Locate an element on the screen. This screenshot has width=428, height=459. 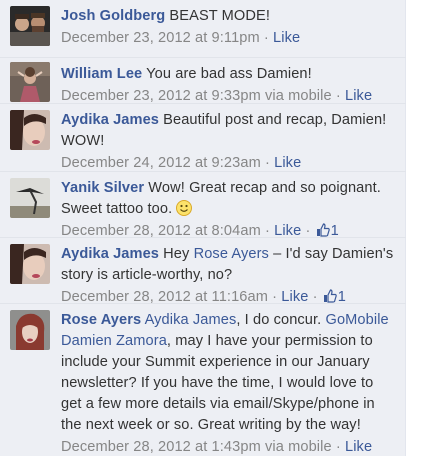
comment-timestamp: December 23, 2012 at 9:33pm via mobile is located at coordinates (196, 96).